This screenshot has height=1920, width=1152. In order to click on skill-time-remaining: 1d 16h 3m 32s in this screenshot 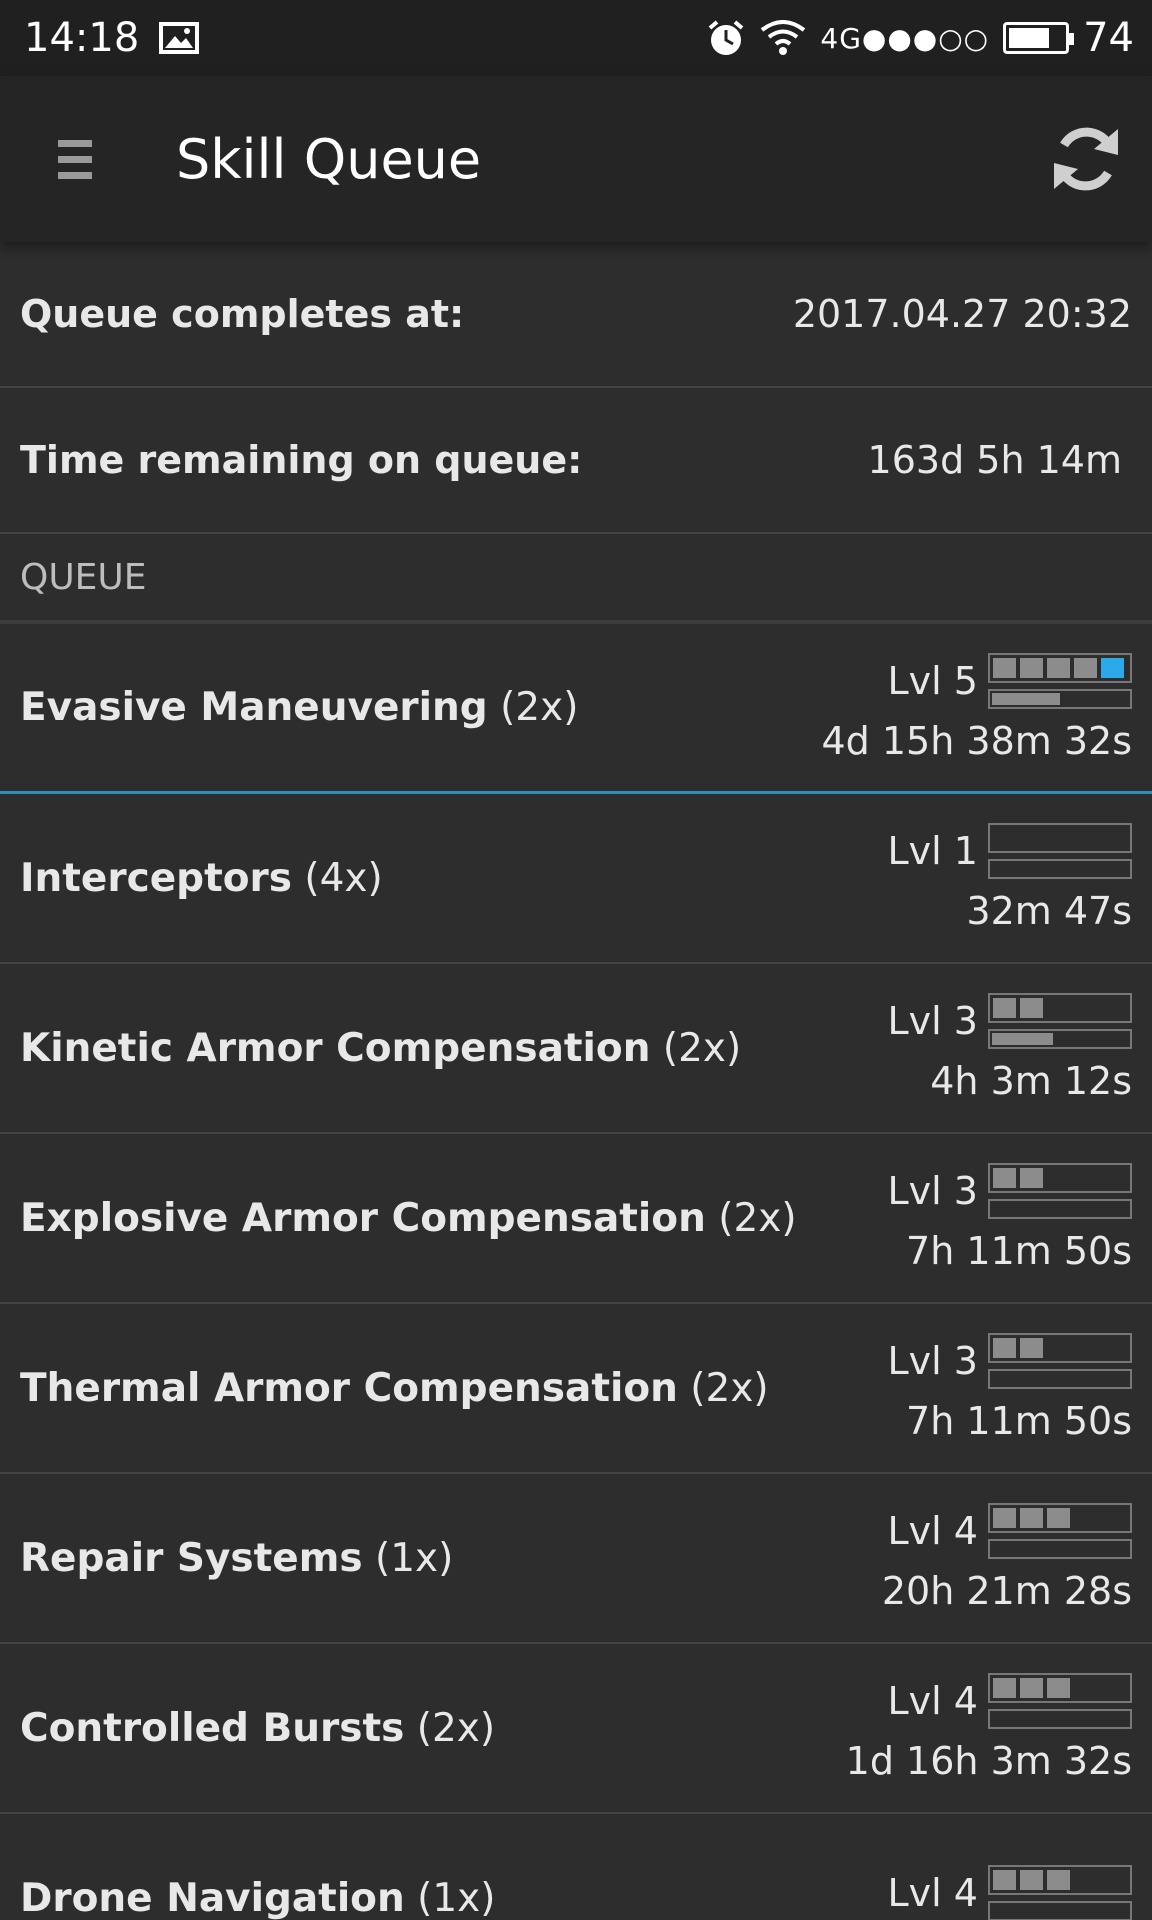, I will do `click(988, 1761)`.